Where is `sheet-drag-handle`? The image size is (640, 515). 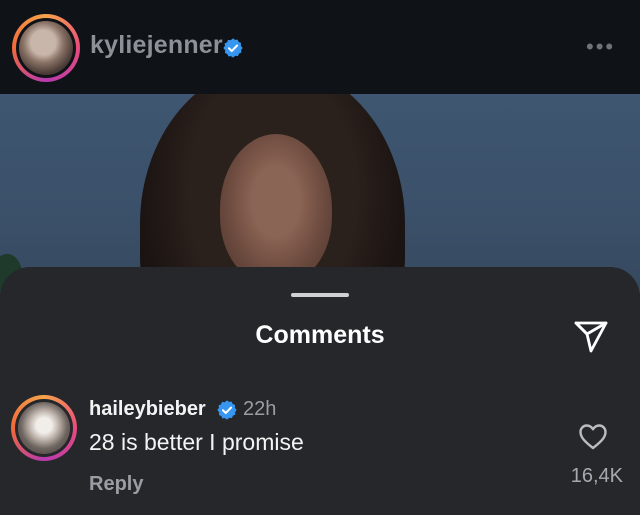
sheet-drag-handle is located at coordinates (320, 295).